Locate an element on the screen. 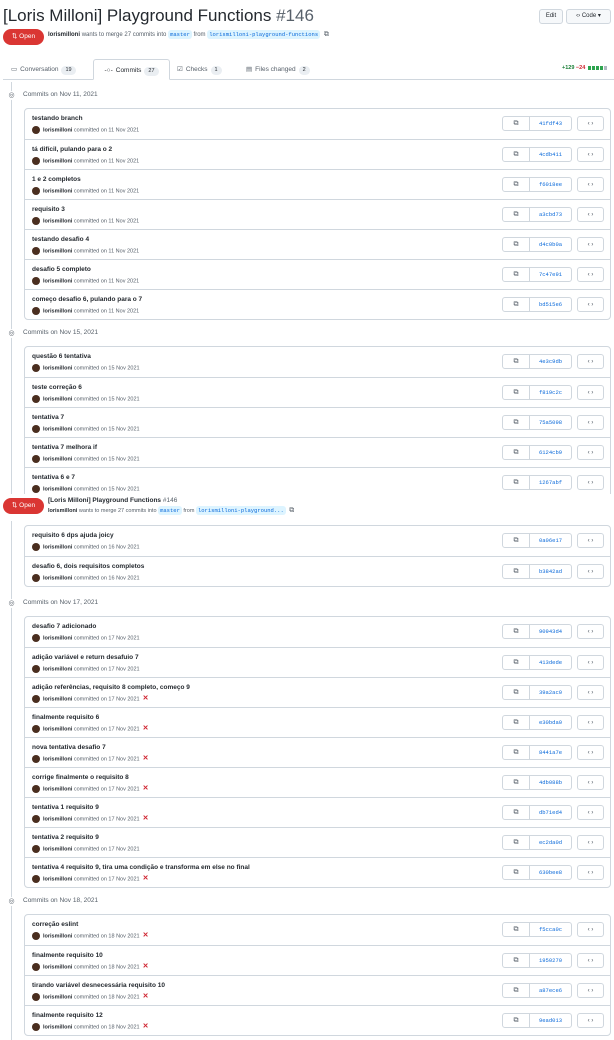 This screenshot has width=614, height=1040. sticky-author-link: lorismilloni is located at coordinates (62, 511).